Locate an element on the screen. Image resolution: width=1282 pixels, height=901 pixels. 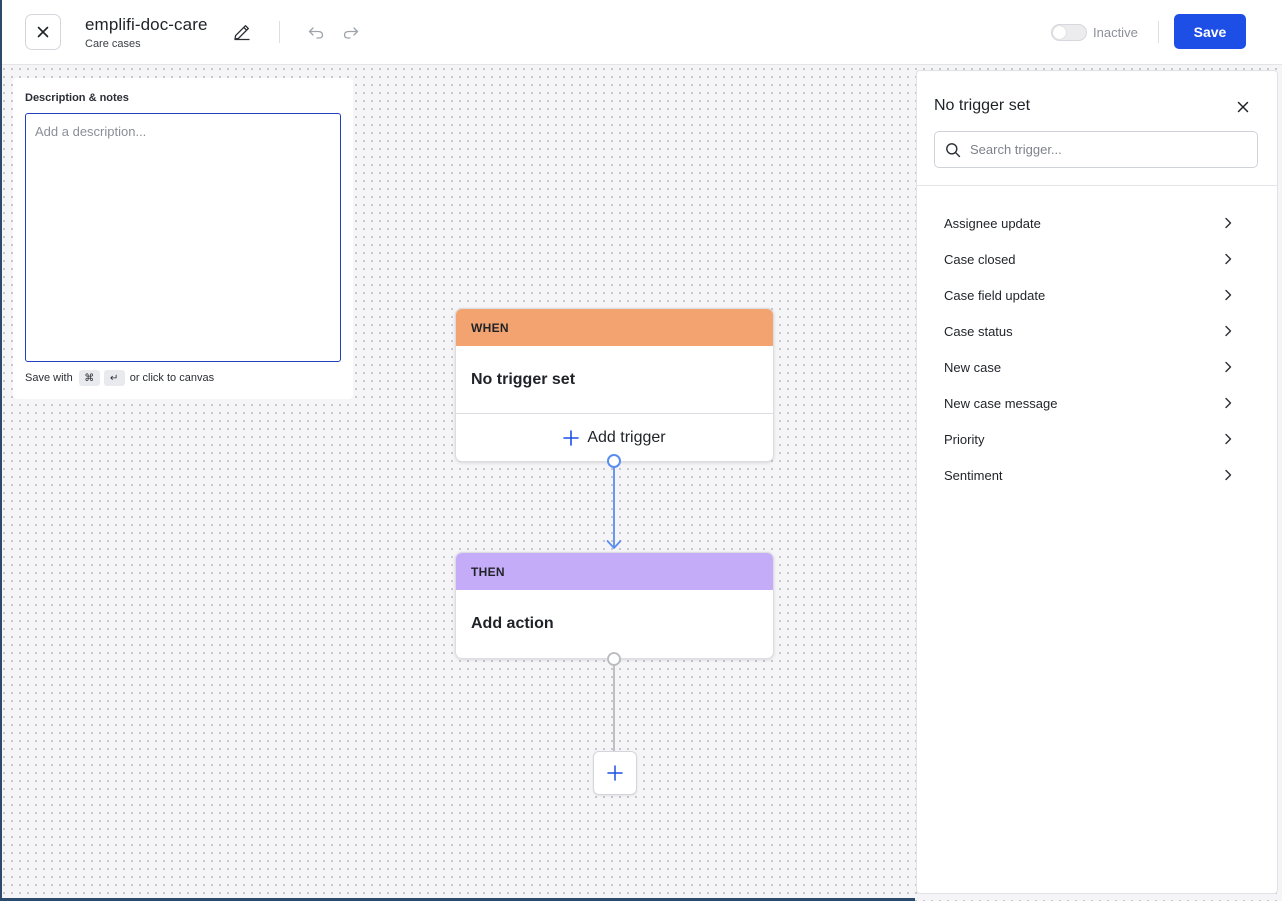
close-panel-button is located at coordinates (1243, 107).